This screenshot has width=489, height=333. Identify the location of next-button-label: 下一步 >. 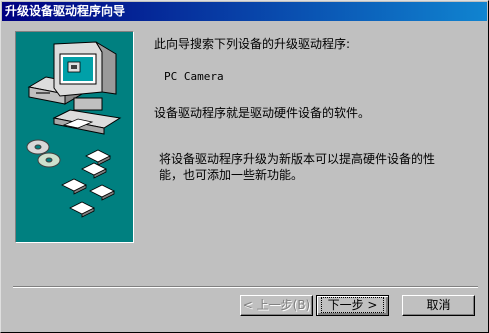
(352, 305).